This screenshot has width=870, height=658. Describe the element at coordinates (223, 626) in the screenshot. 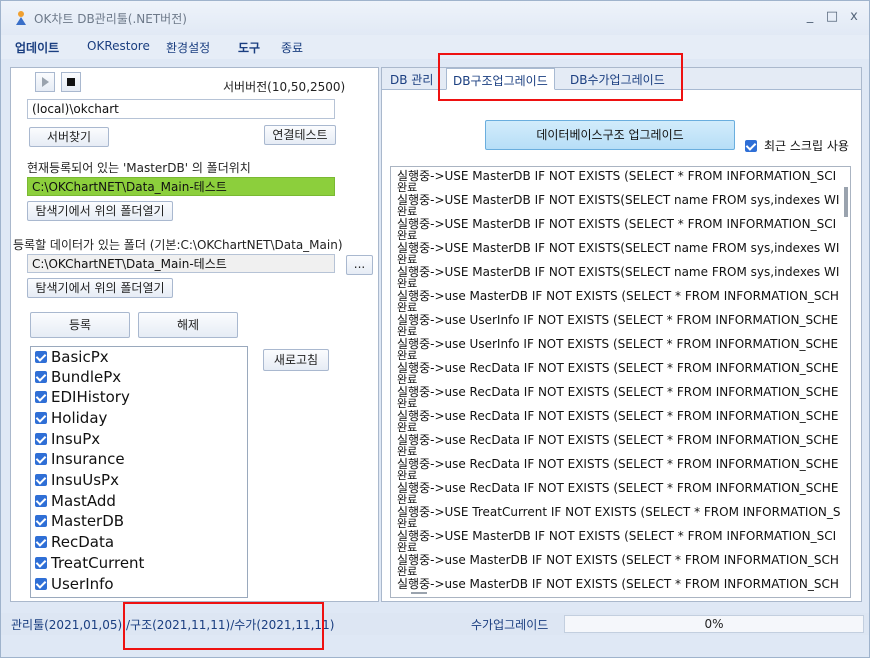

I see `annotation-box-status` at that location.